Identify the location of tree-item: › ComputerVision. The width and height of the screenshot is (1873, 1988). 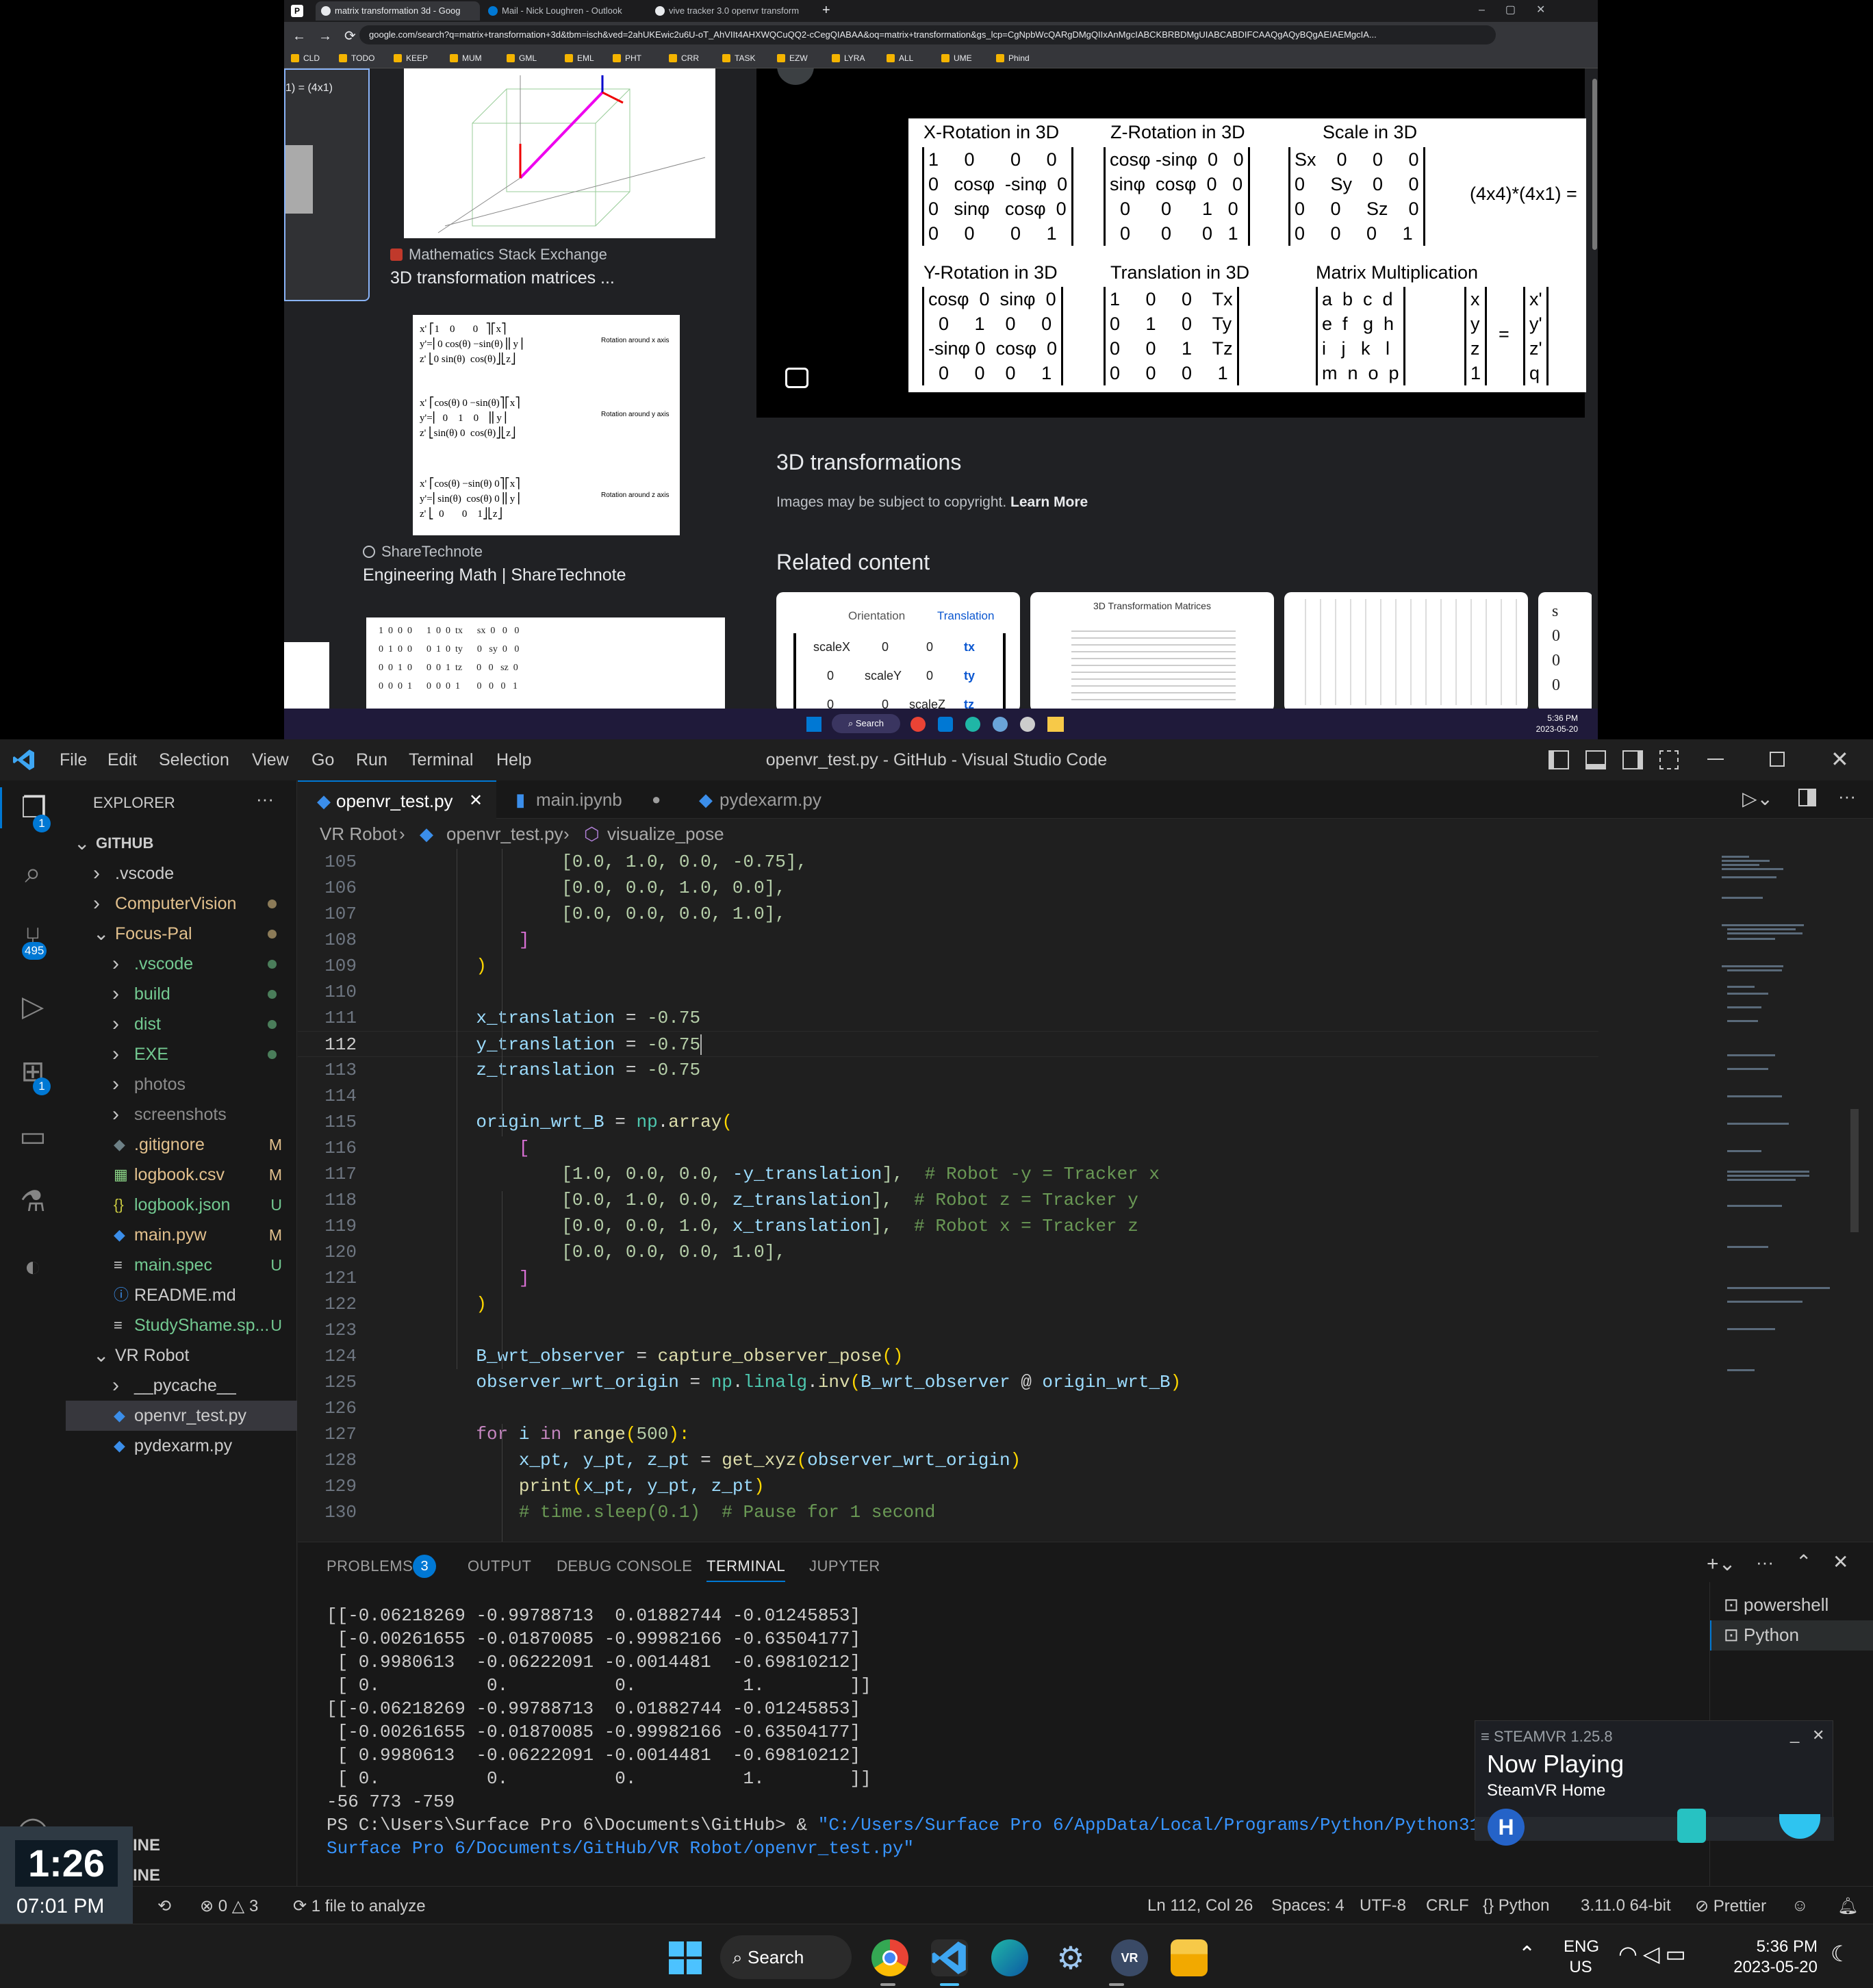
(182, 904).